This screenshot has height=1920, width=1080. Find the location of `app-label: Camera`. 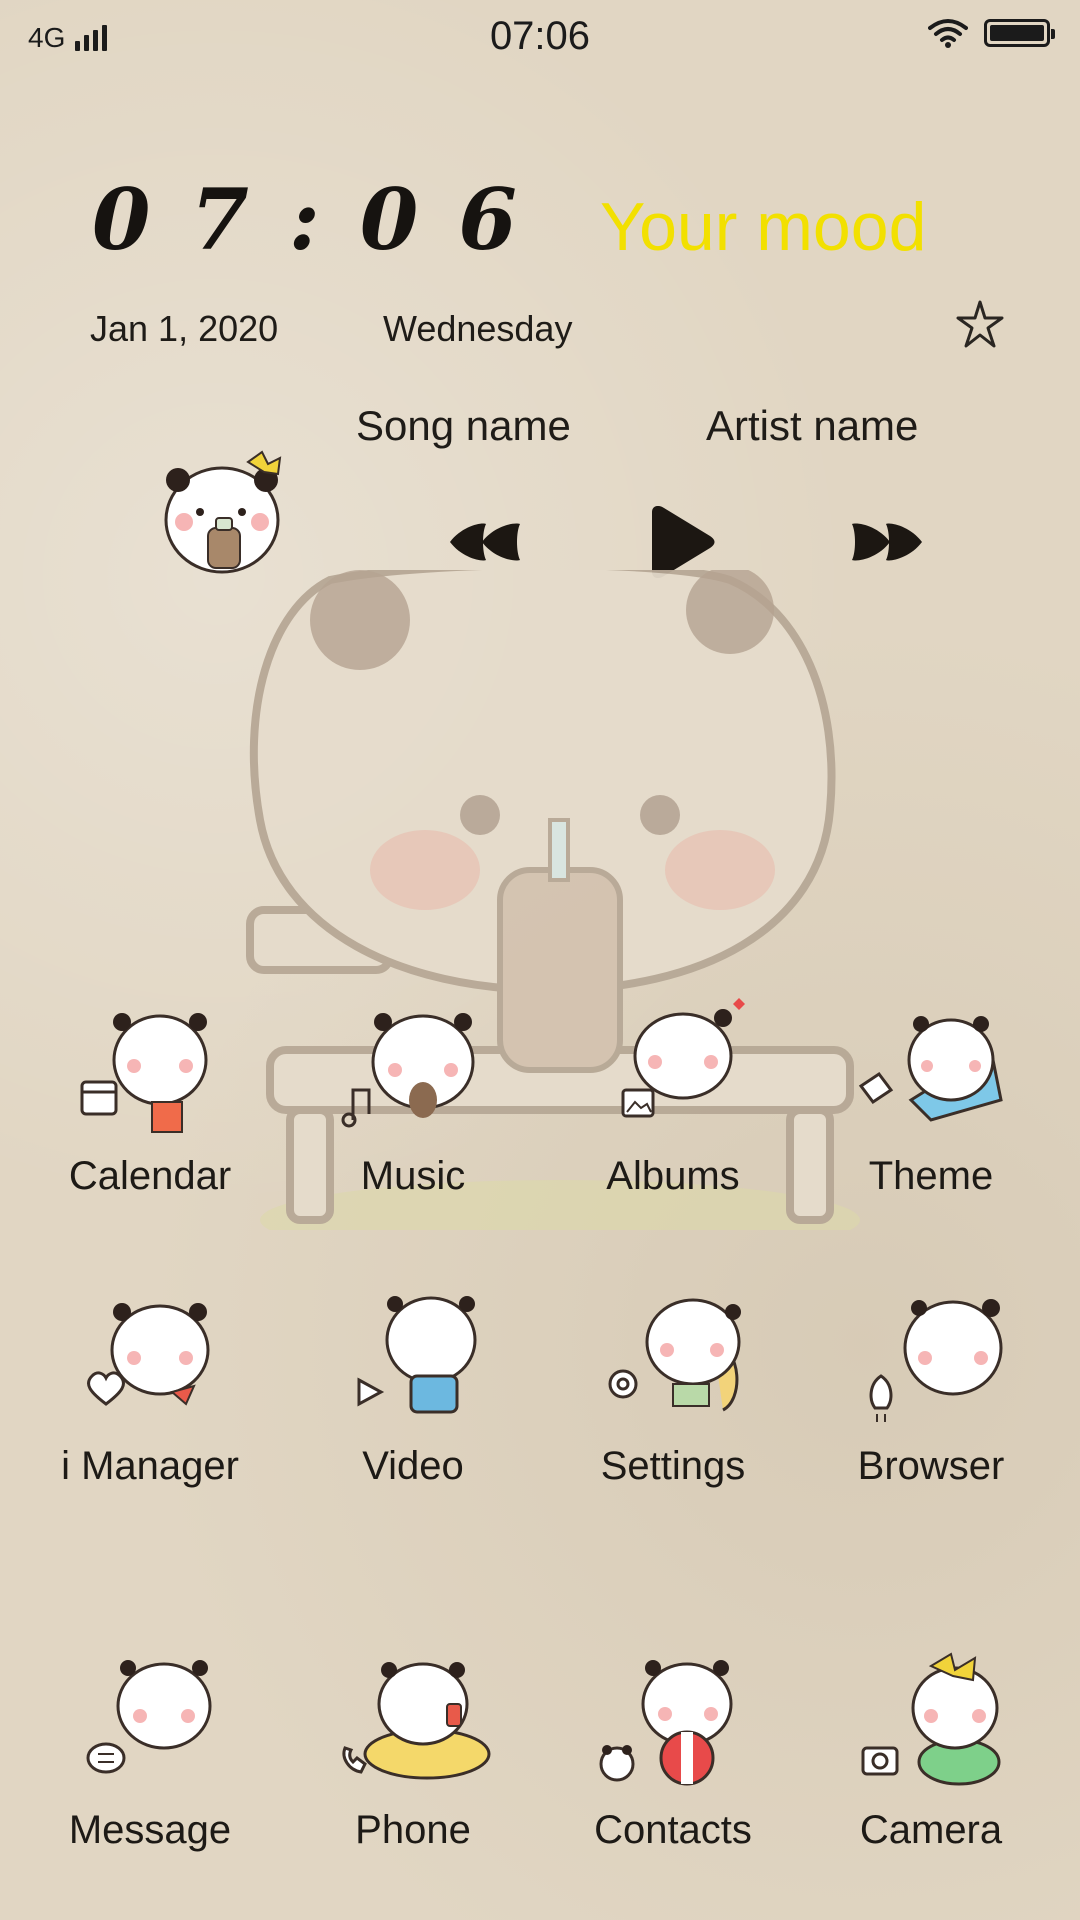

app-label: Camera is located at coordinates (931, 1830).